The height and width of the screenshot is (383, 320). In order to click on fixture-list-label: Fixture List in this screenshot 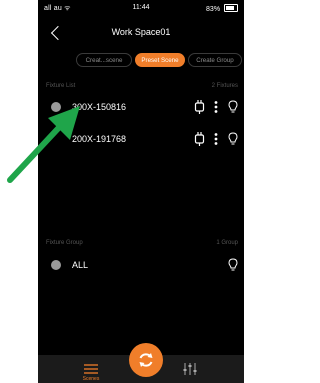, I will do `click(61, 86)`.